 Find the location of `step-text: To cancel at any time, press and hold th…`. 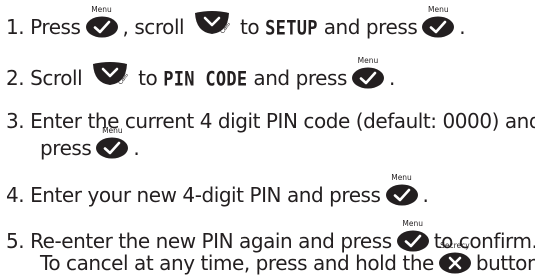

step-text: To cancel at any time, press and hold th… is located at coordinates (237, 263).